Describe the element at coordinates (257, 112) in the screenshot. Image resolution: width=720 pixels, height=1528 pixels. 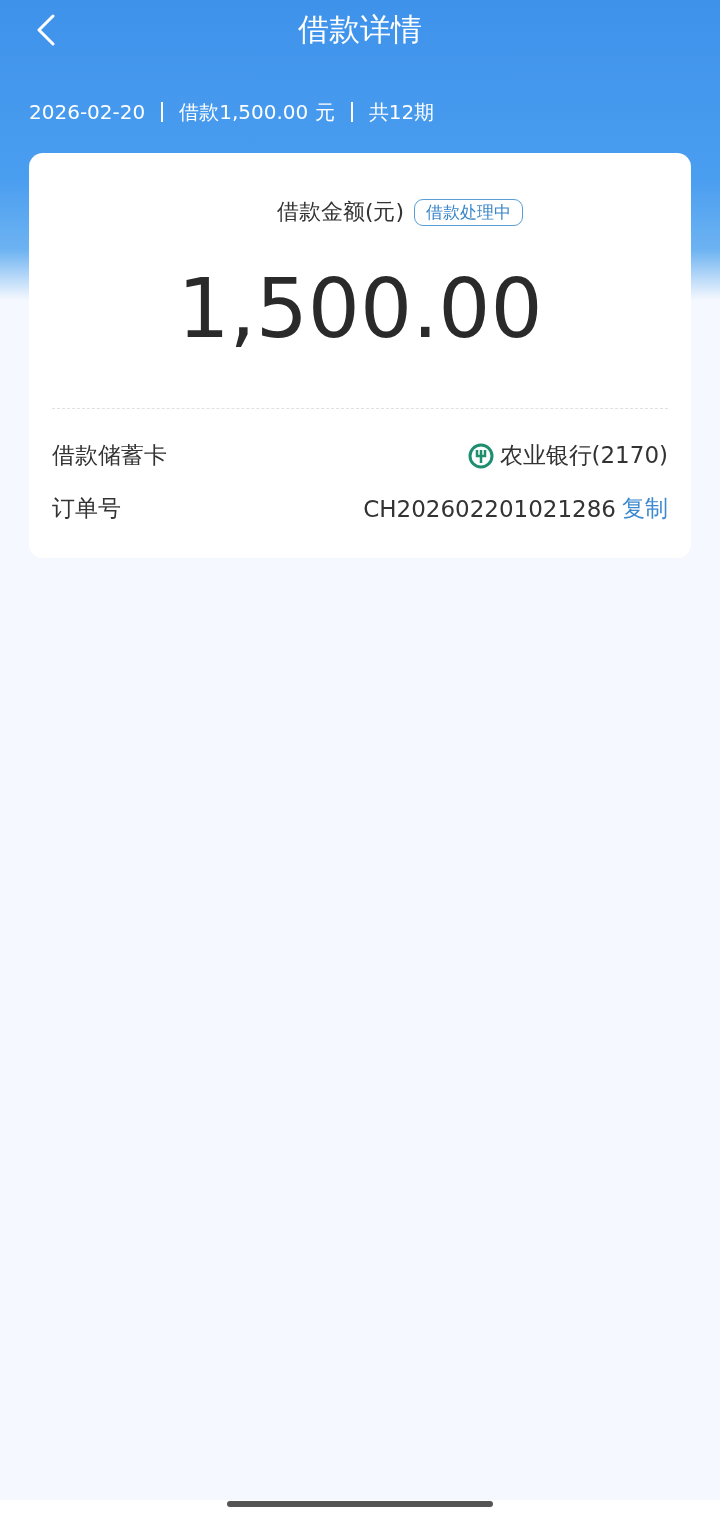
I see `summary-text: 借款1,500.00 元` at that location.